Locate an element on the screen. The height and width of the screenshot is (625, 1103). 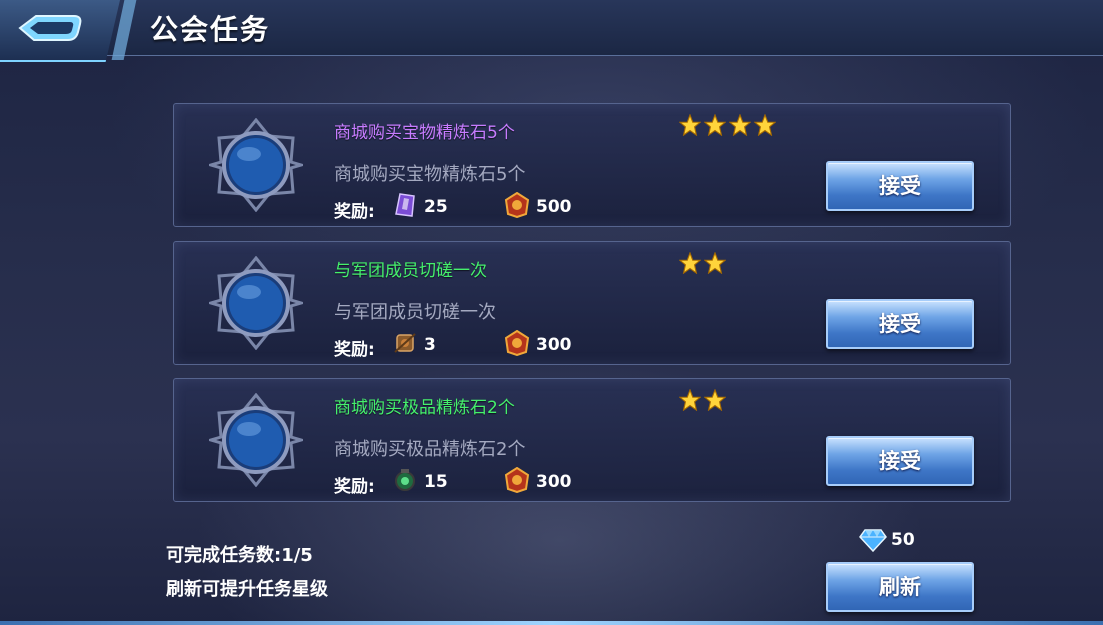
task-description: 商城购买宝物精炼石5个 is located at coordinates (430, 174).